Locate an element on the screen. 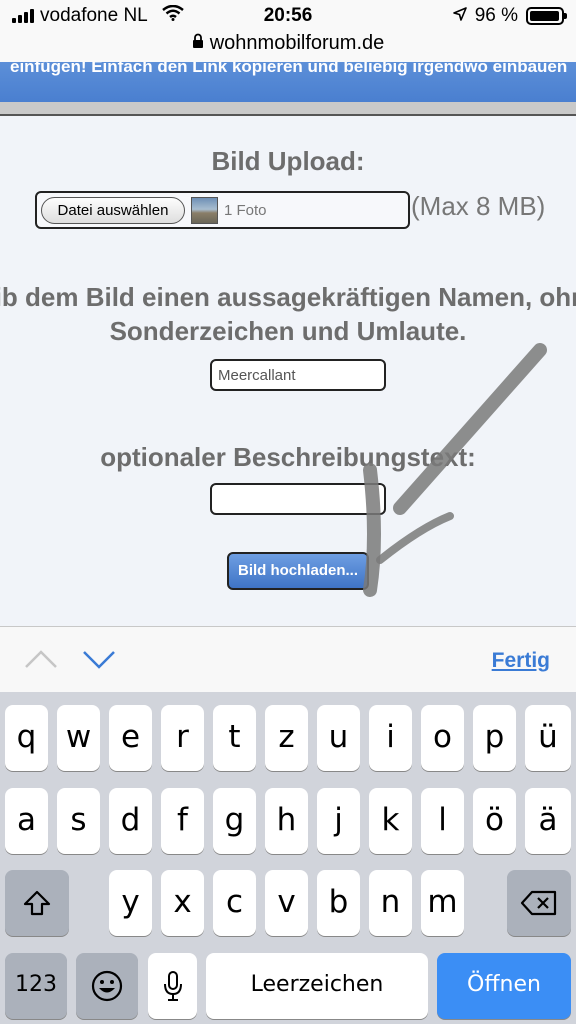 The width and height of the screenshot is (576, 1024). key-n: n is located at coordinates (390, 903).